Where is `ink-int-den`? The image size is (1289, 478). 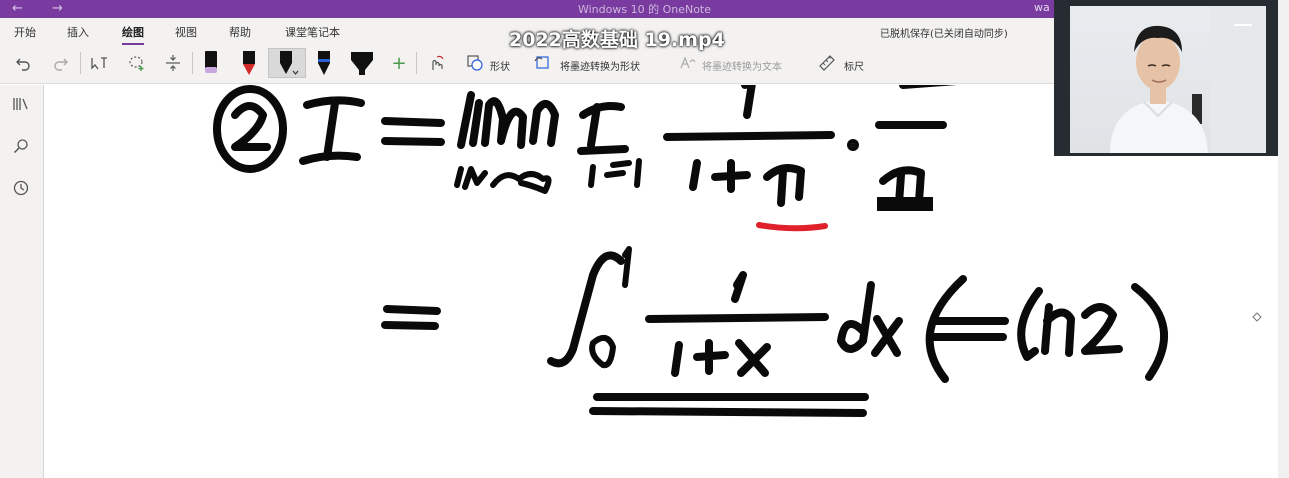 ink-int-den is located at coordinates (721, 358).